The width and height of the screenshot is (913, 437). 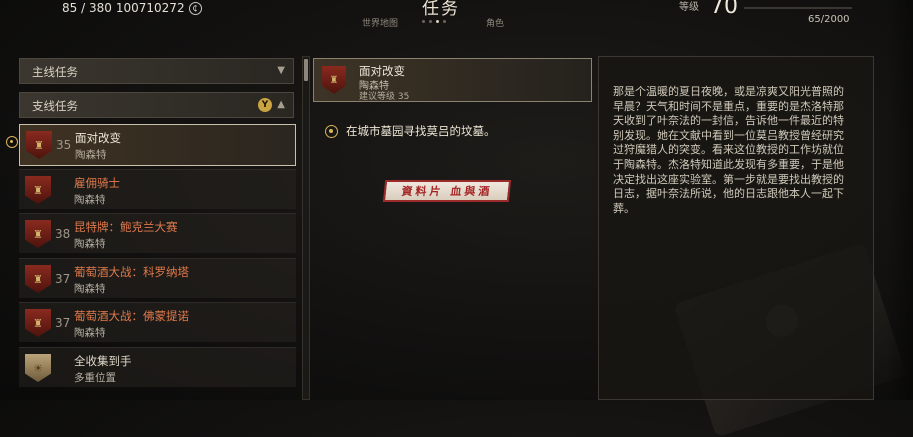 I want to click on quest-region: 多重位置, so click(x=95, y=378).